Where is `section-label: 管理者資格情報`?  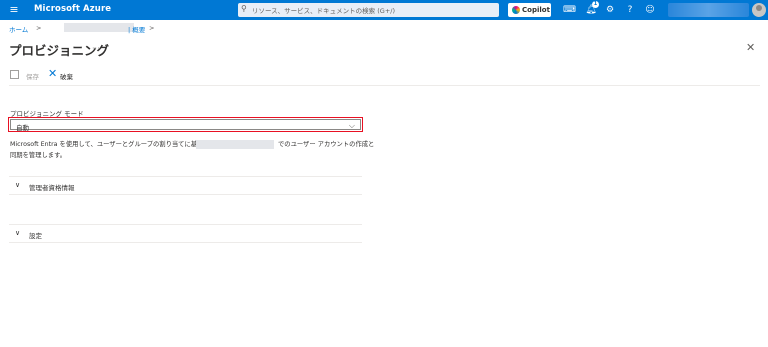
section-label: 管理者資格情報 is located at coordinates (52, 188).